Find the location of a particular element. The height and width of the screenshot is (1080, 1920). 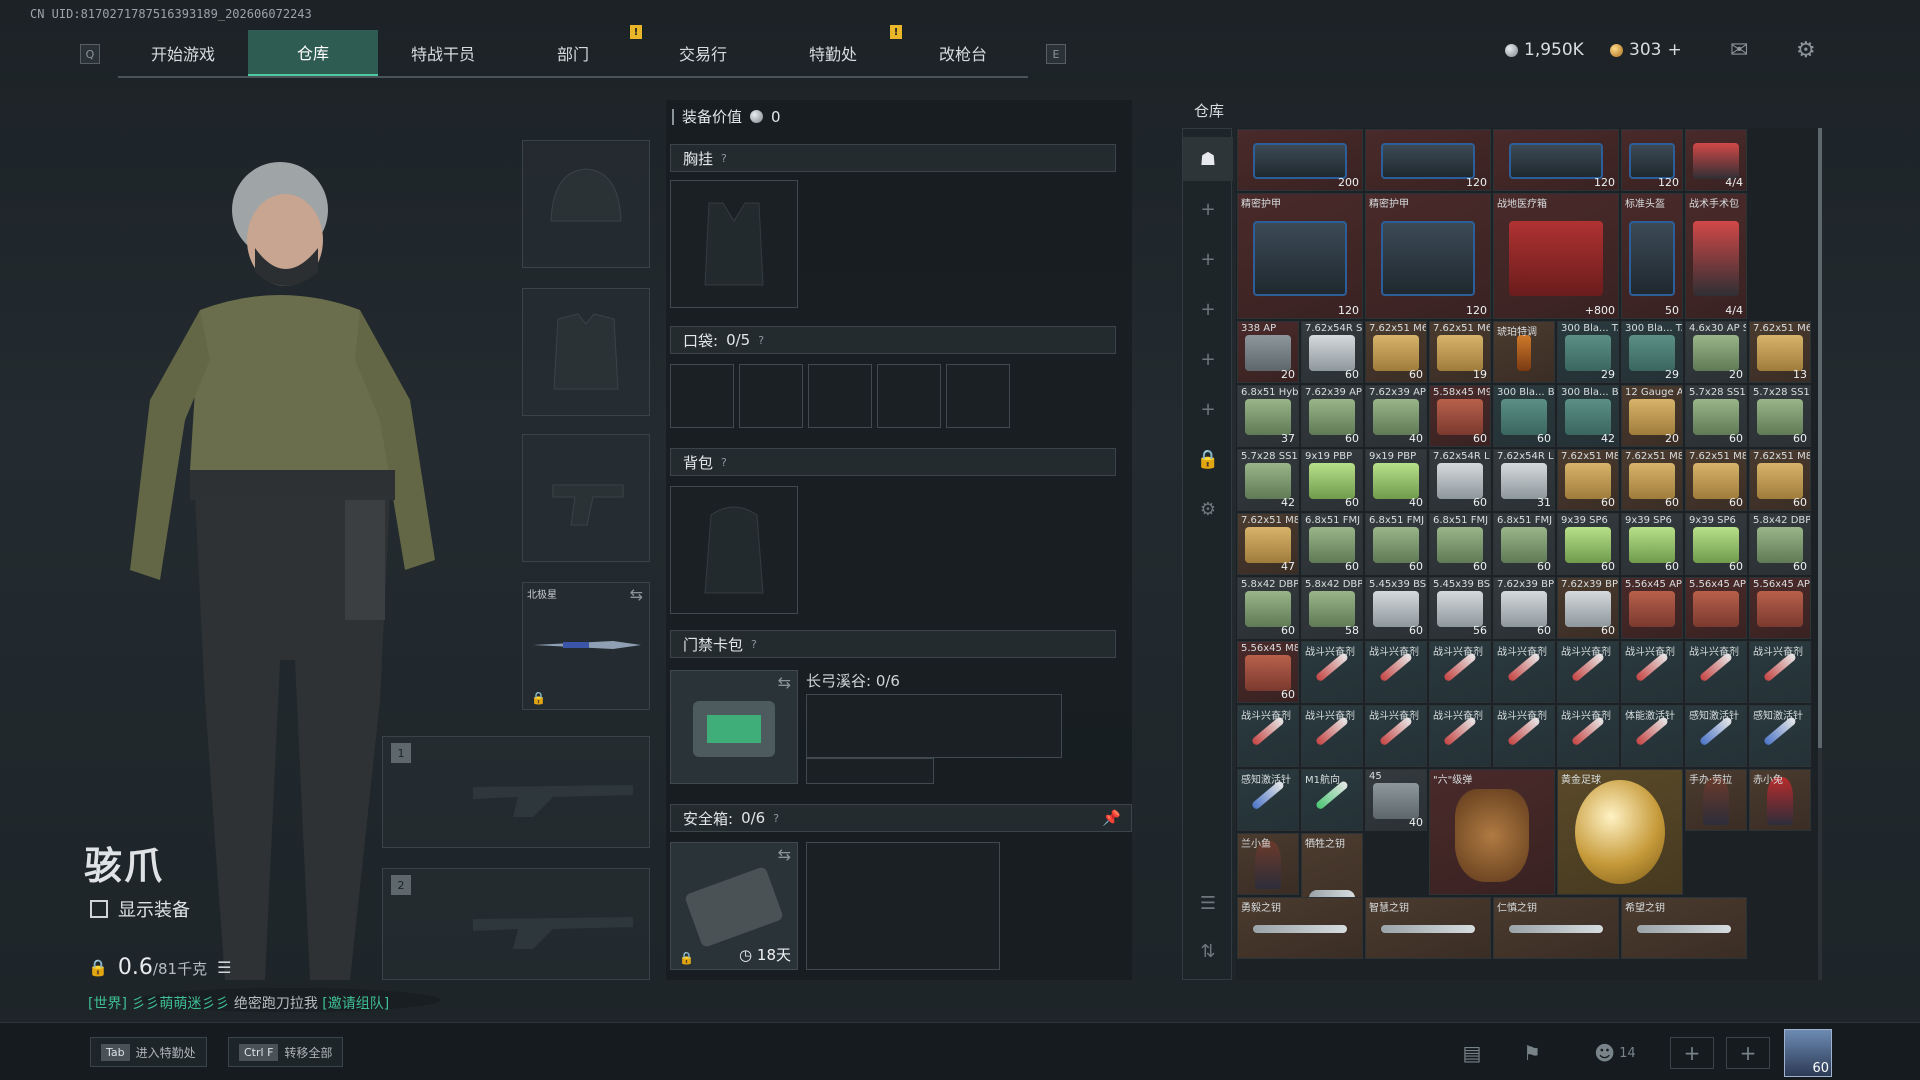

lock-icon: 🔒 is located at coordinates (1208, 459).